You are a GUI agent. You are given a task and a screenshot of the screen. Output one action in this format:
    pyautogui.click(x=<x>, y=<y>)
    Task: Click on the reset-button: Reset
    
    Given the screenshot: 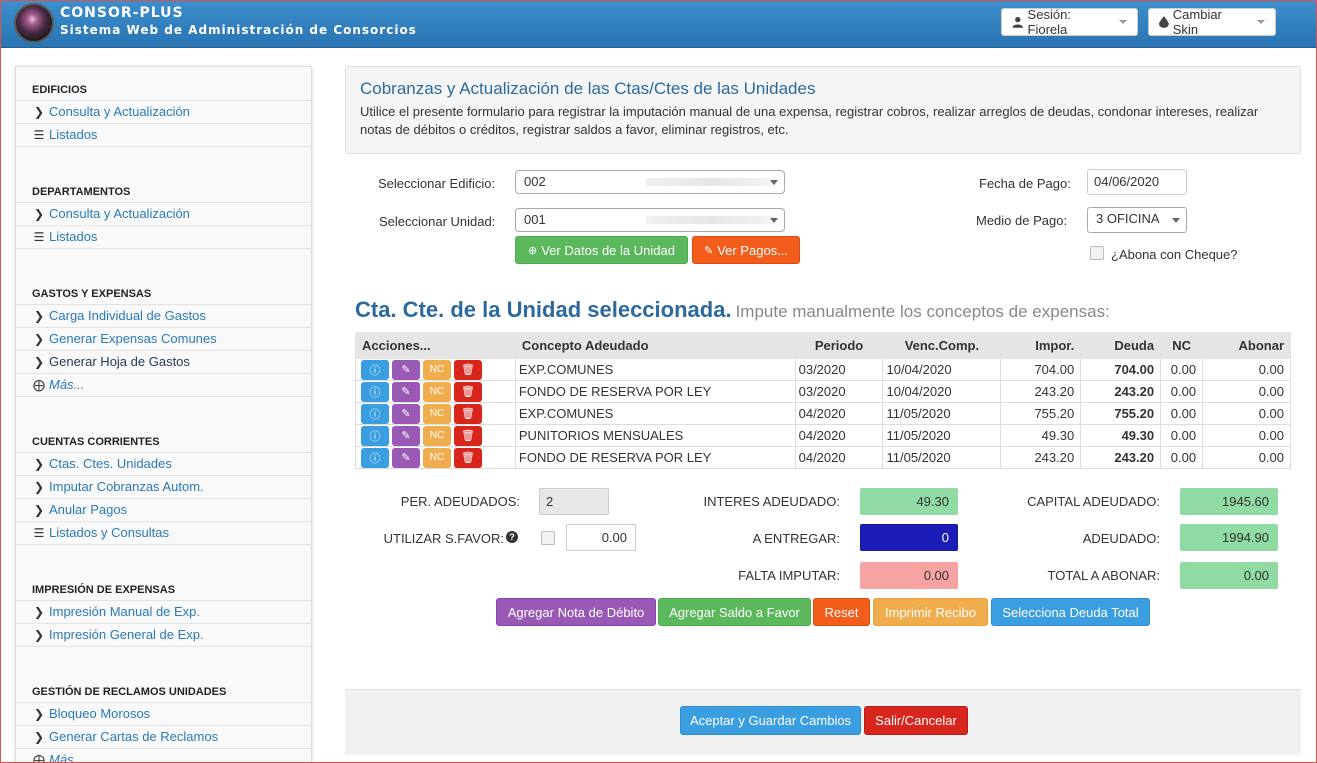 What is the action you would take?
    pyautogui.click(x=841, y=612)
    